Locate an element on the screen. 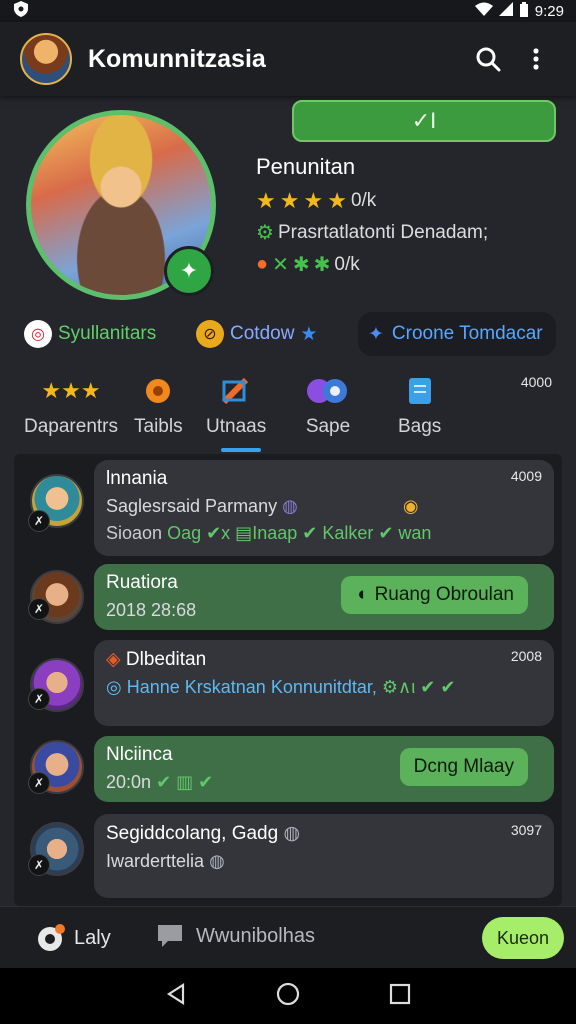  app-title: Komunnitzasia is located at coordinates (177, 58).